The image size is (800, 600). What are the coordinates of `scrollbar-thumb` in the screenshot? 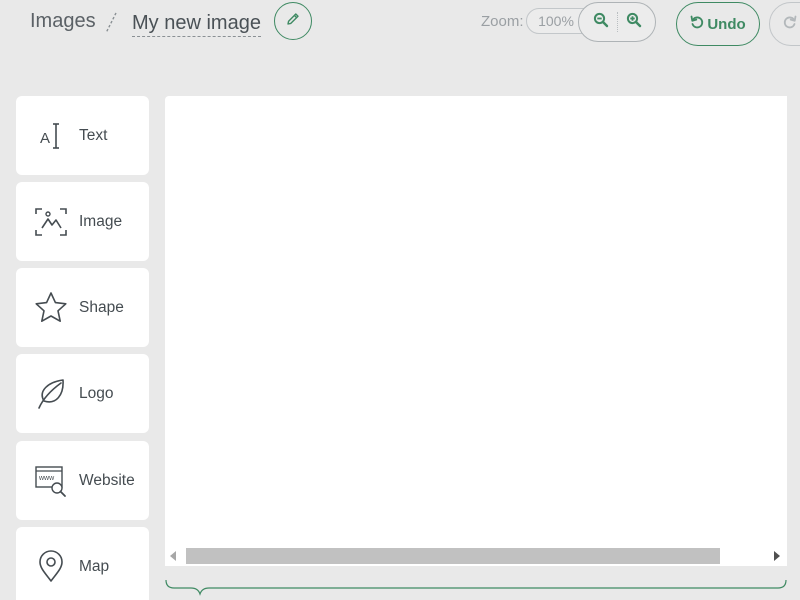 It's located at (453, 556).